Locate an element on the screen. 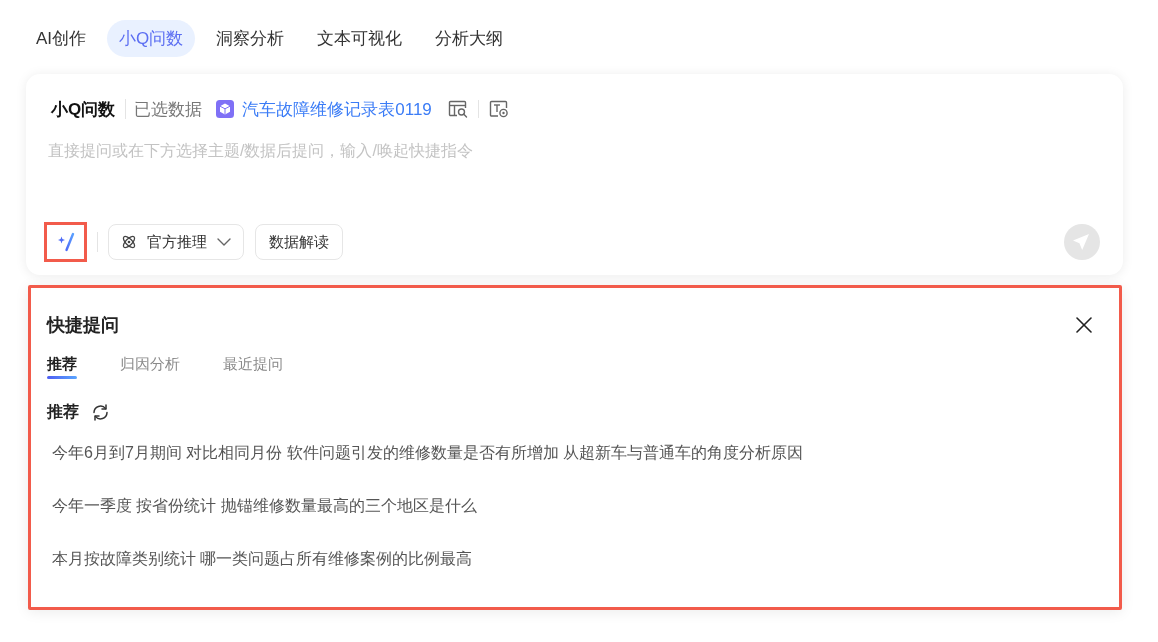 The width and height of the screenshot is (1158, 642). mode-tab: 小Q问数 is located at coordinates (151, 38).